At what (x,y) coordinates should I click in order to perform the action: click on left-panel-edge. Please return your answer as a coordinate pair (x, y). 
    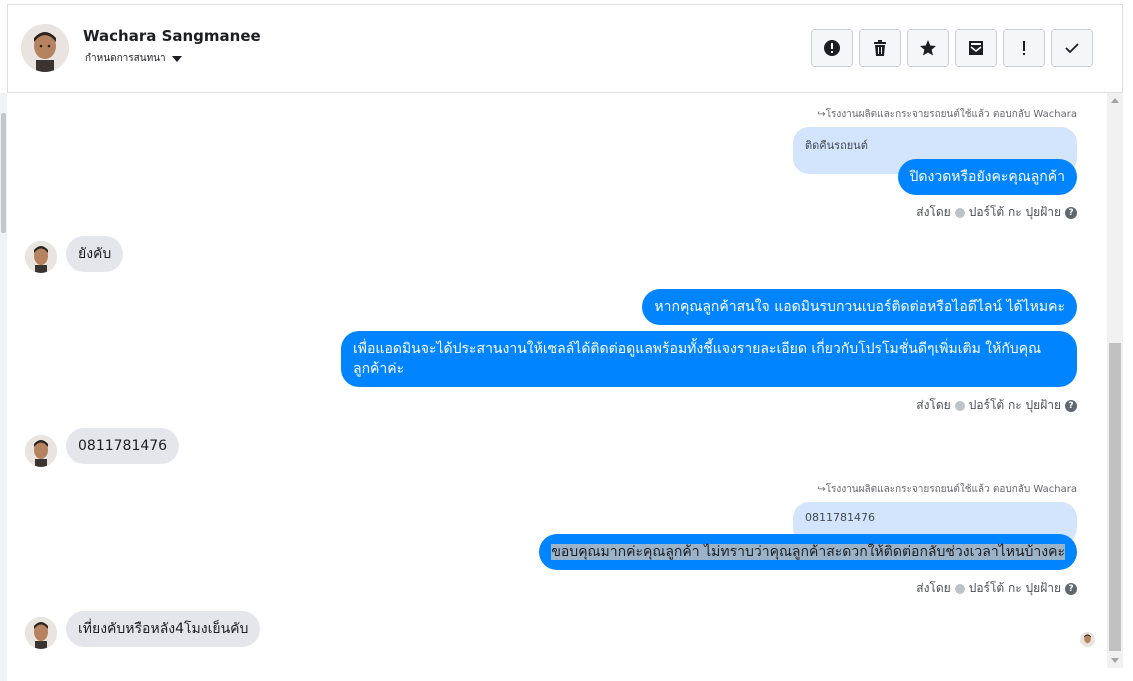
    Looking at the image, I should click on (3, 387).